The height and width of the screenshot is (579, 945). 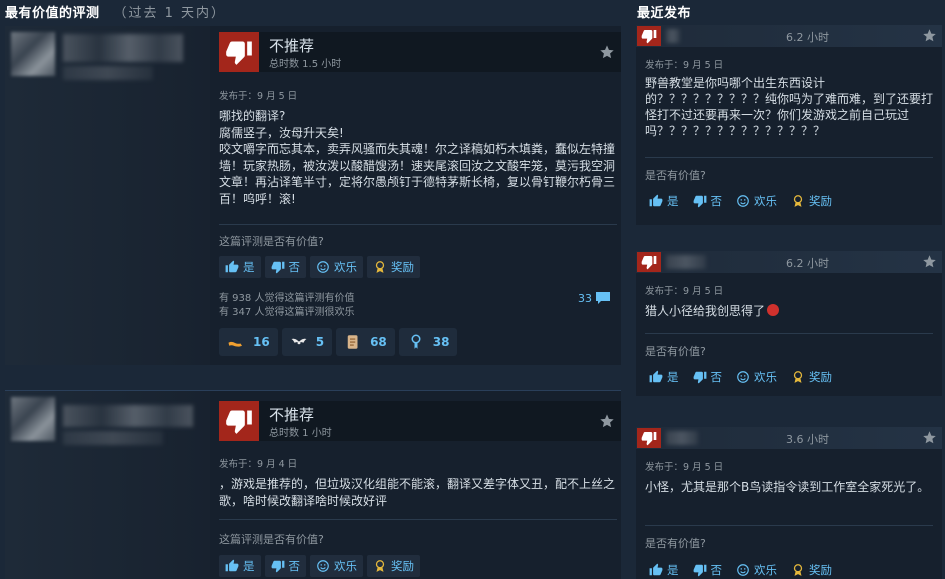 I want to click on review-text: 小怪，尤其是那个B鸟读指令读到工作室全家死光了。, so click(x=787, y=487).